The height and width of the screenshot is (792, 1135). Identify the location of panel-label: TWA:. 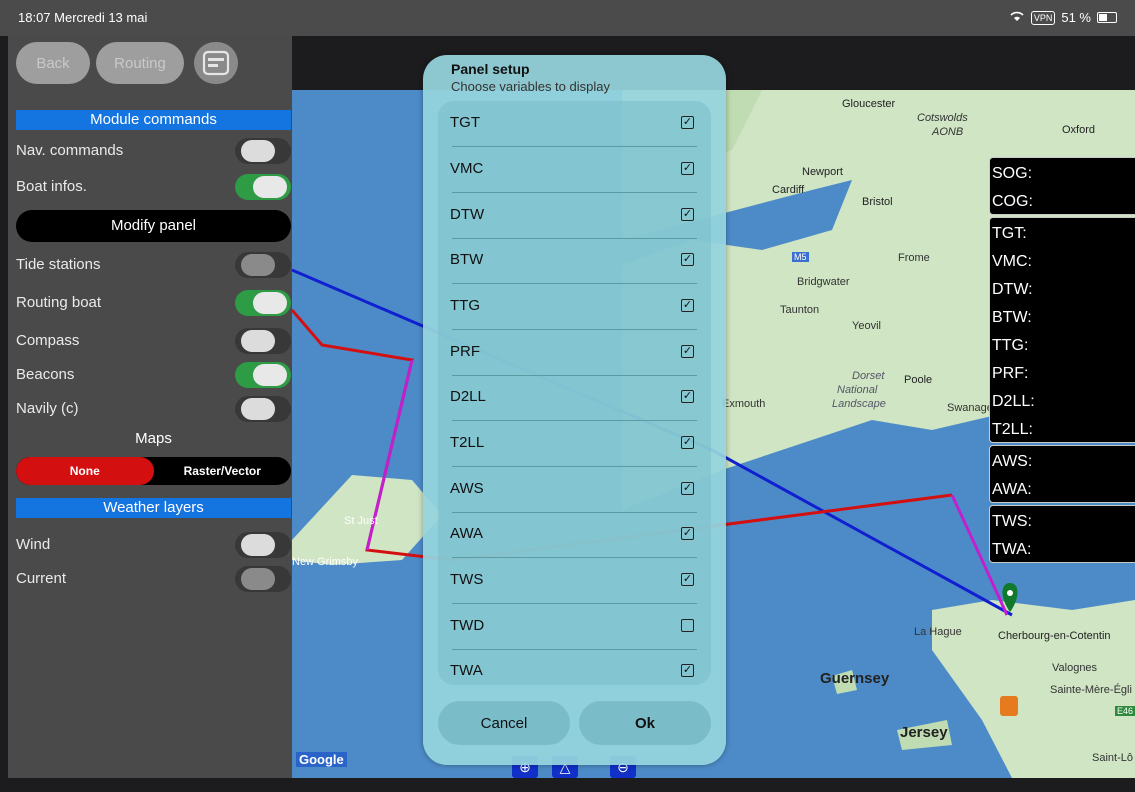
(1012, 549).